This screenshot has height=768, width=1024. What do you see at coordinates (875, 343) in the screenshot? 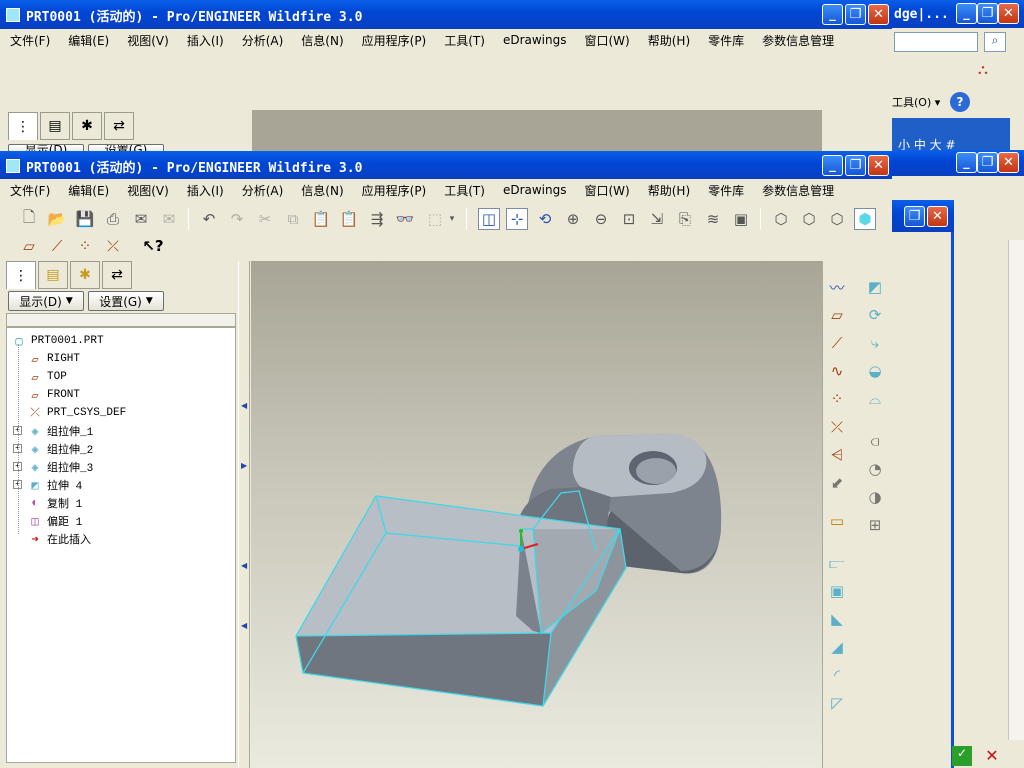
I see `sweep-tool-icon: ⤷` at bounding box center [875, 343].